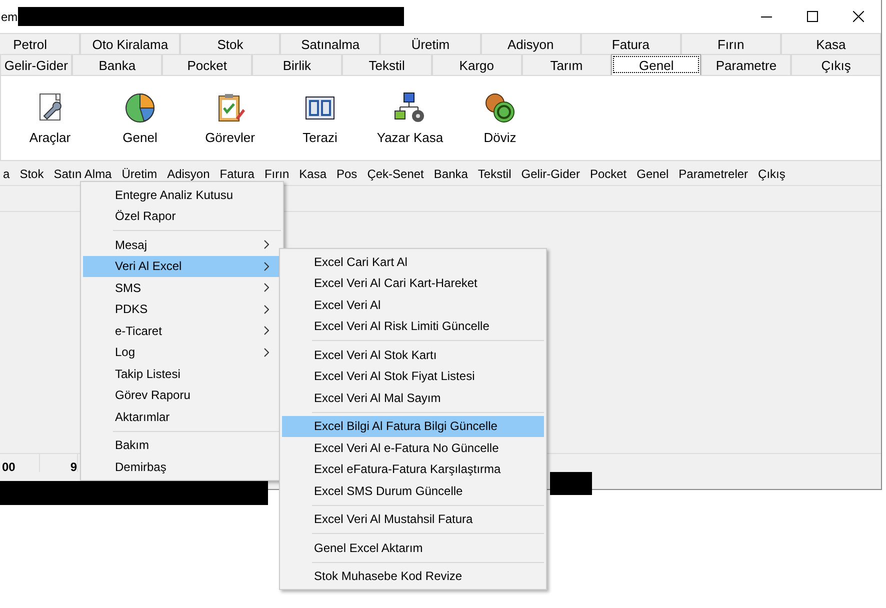 This screenshot has height=608, width=886. What do you see at coordinates (656, 64) in the screenshot?
I see `tab: Genel` at bounding box center [656, 64].